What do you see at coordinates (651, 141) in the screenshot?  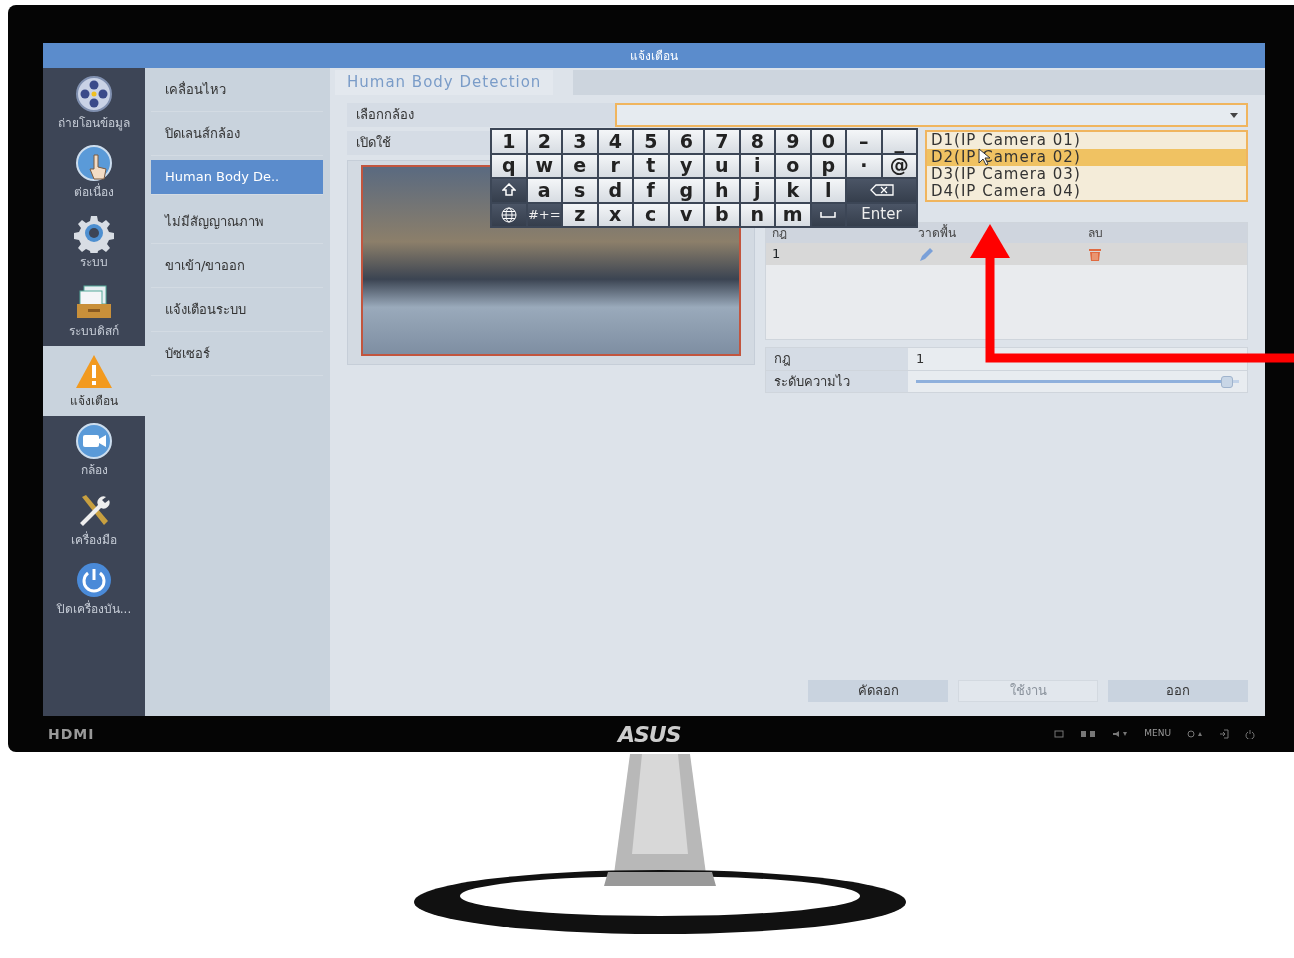 I see `keyboard-key: 5` at bounding box center [651, 141].